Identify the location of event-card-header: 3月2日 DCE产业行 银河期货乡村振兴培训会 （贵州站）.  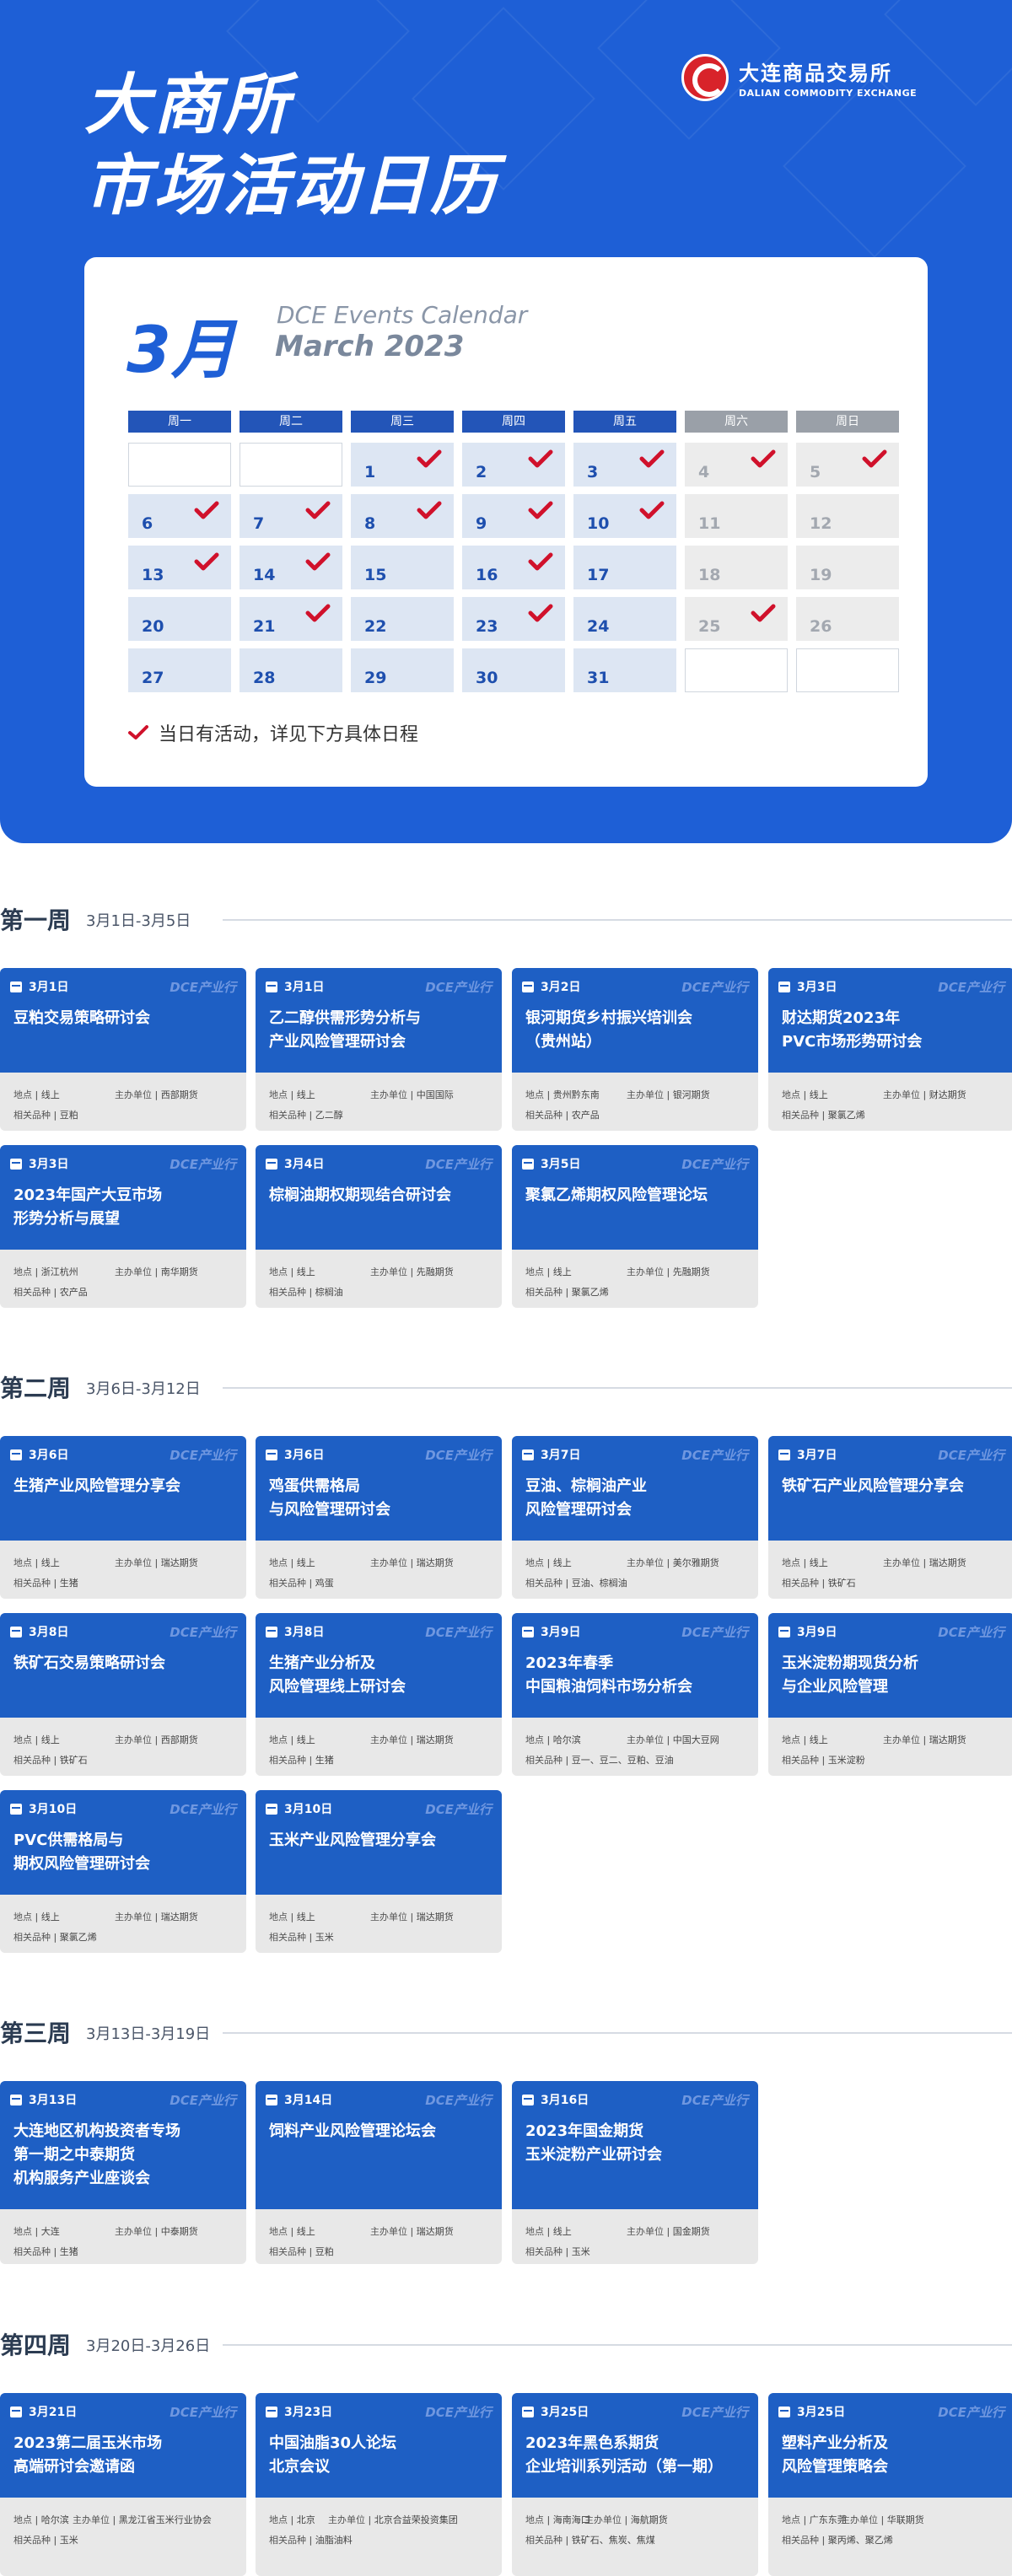
(635, 1021).